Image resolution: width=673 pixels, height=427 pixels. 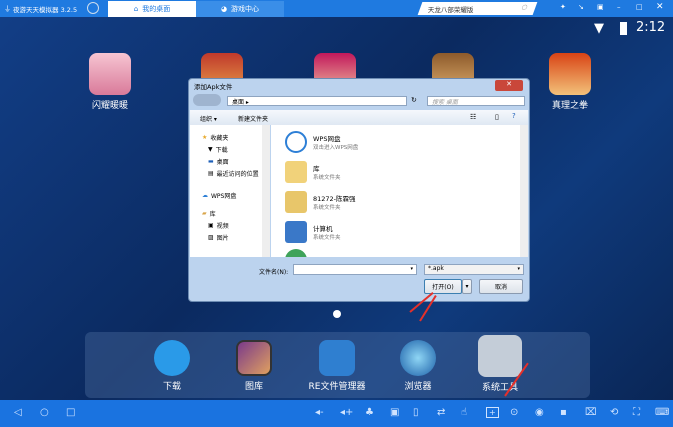 I want to click on cloud-icon, so click(x=296, y=142).